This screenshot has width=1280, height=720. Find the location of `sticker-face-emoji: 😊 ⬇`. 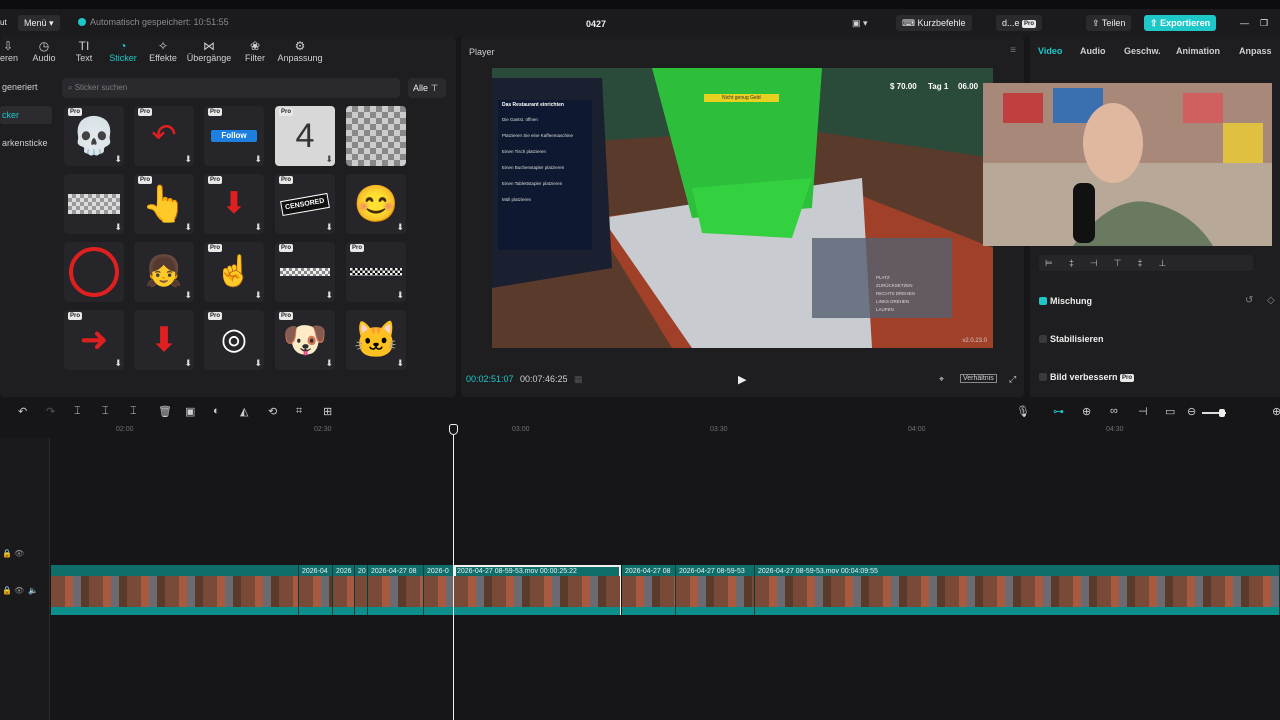

sticker-face-emoji: 😊 ⬇ is located at coordinates (376, 204).